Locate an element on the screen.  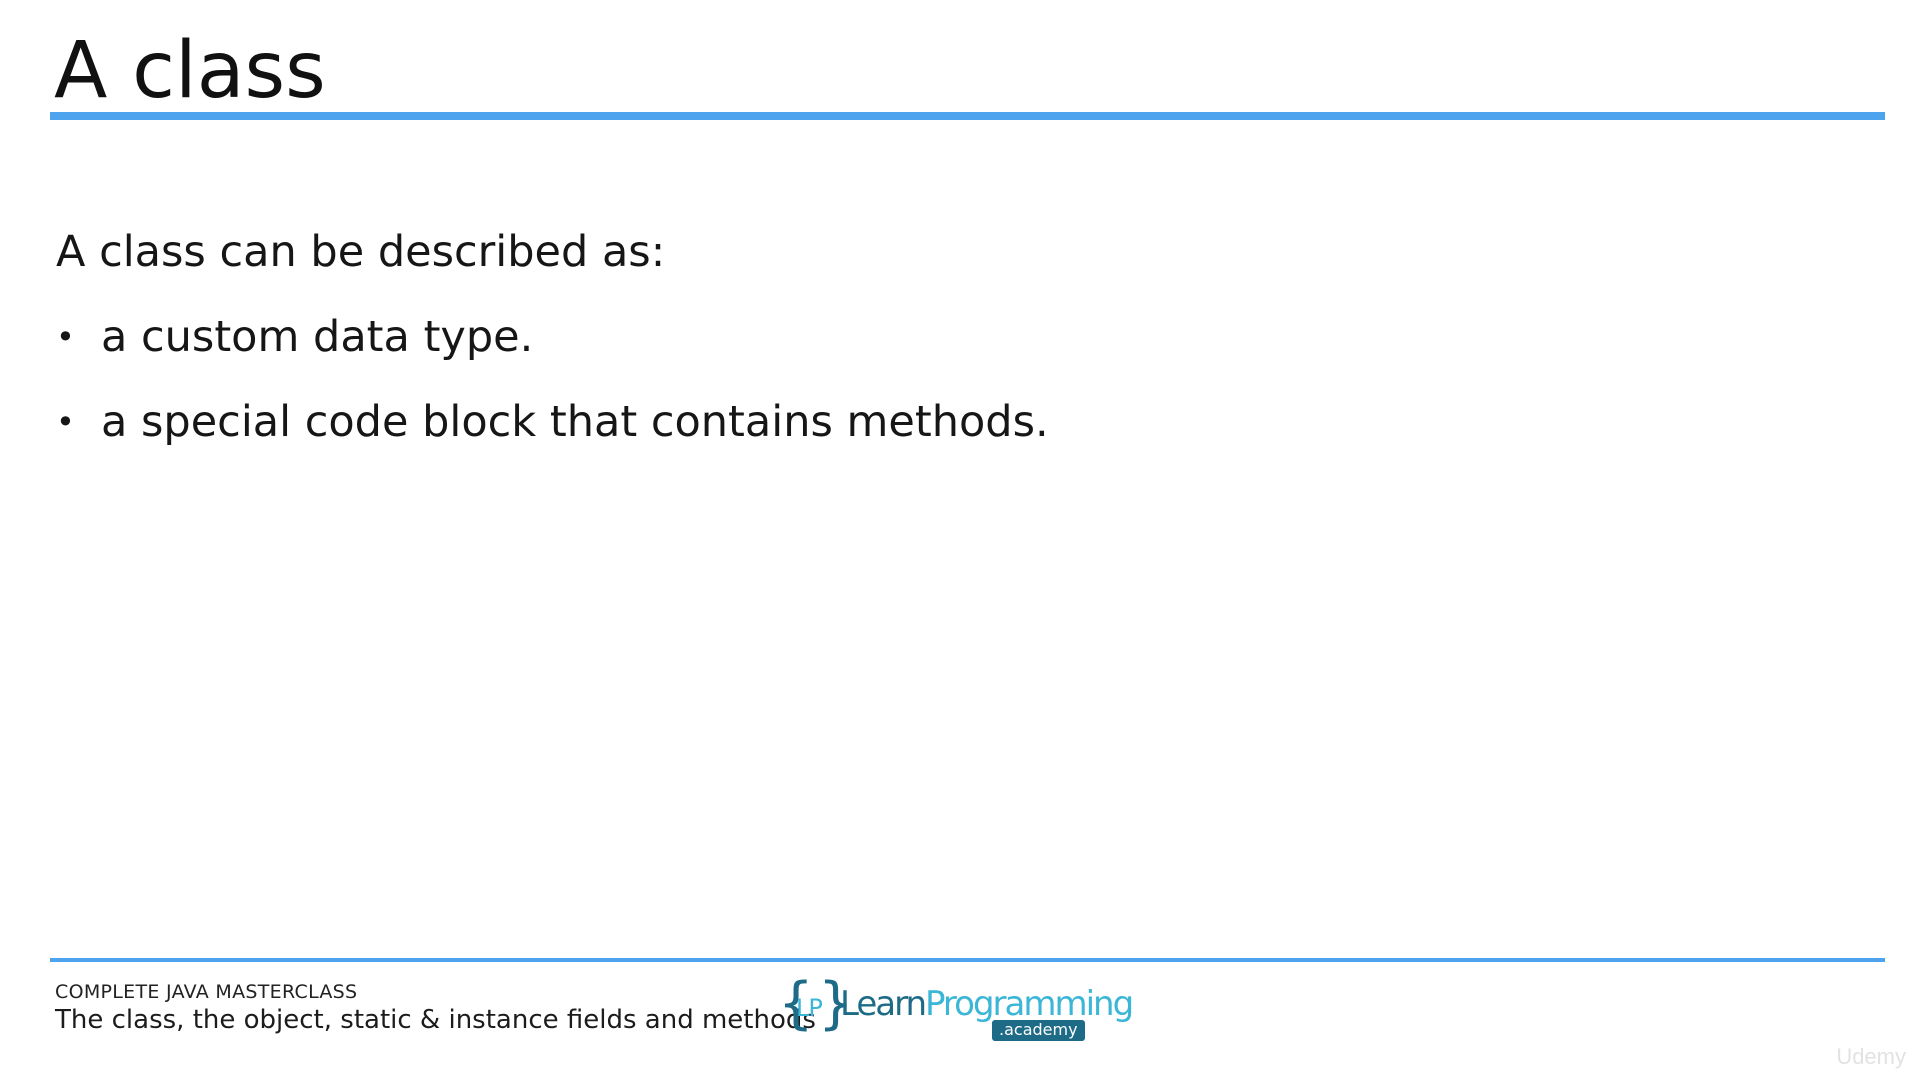
logo-wordmark: LearnProgramming is located at coordinates (987, 1004).